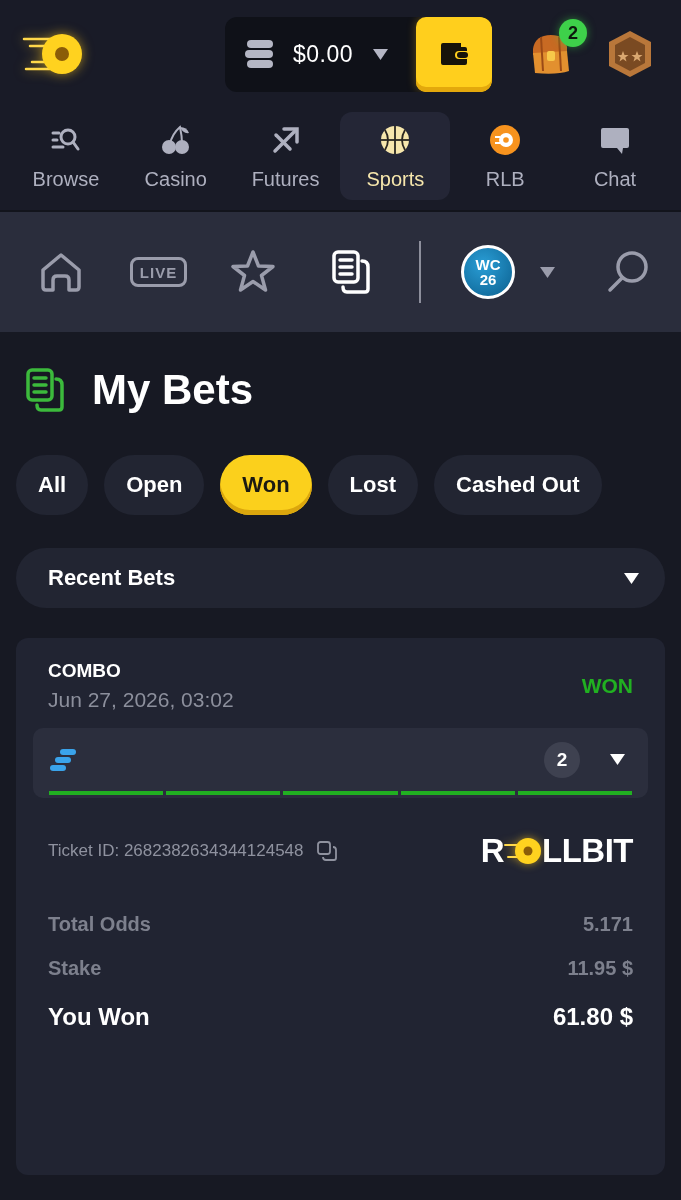  Describe the element at coordinates (607, 924) in the screenshot. I see `detail-value: 5.171` at that location.